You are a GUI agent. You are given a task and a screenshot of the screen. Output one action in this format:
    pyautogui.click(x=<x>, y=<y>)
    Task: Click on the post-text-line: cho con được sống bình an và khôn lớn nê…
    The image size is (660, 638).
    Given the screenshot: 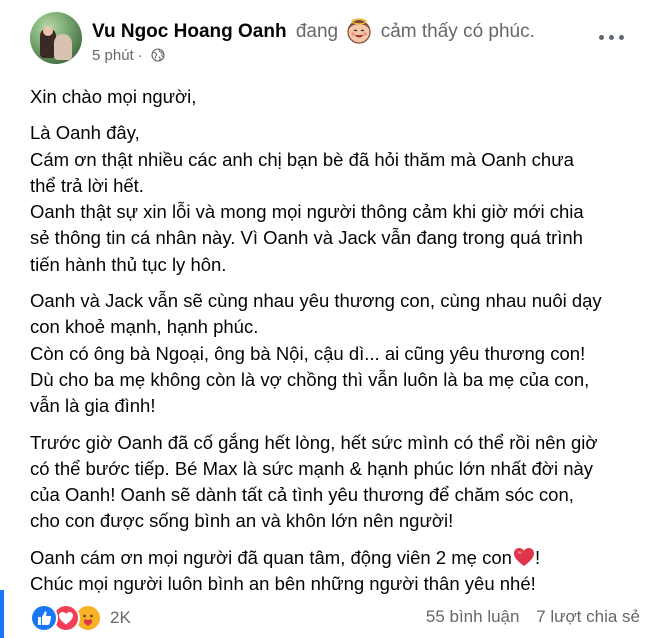 What is the action you would take?
    pyautogui.click(x=242, y=521)
    